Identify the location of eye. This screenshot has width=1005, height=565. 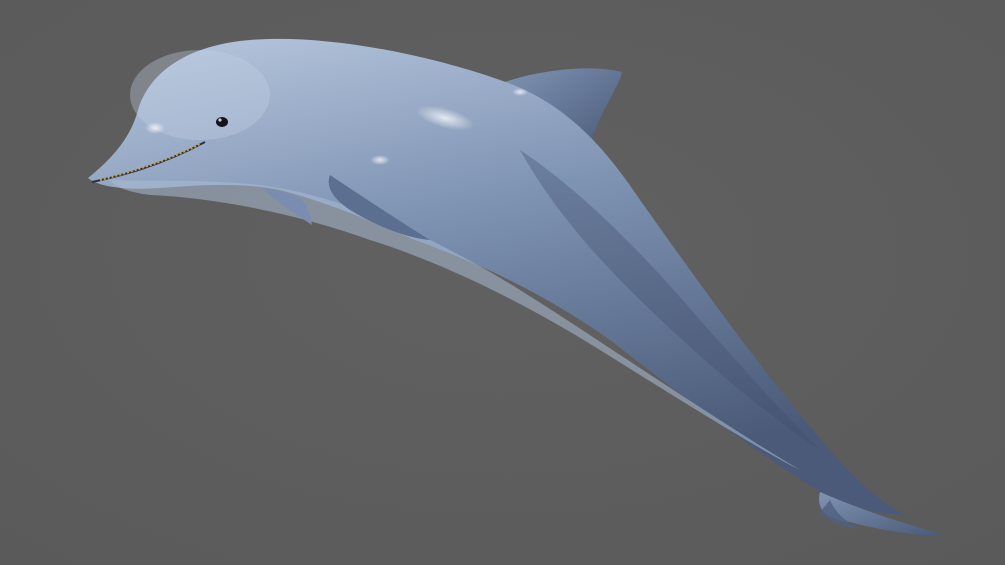
(222, 122).